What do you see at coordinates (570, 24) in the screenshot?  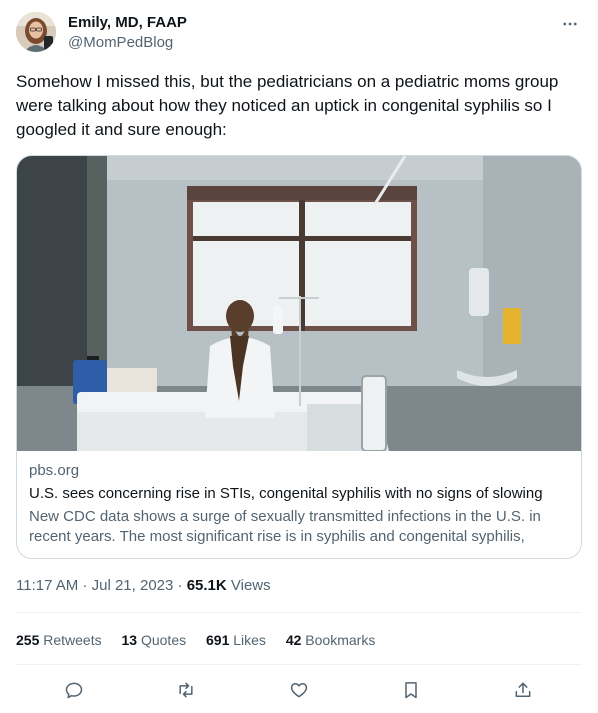 I see `more-options-icon` at bounding box center [570, 24].